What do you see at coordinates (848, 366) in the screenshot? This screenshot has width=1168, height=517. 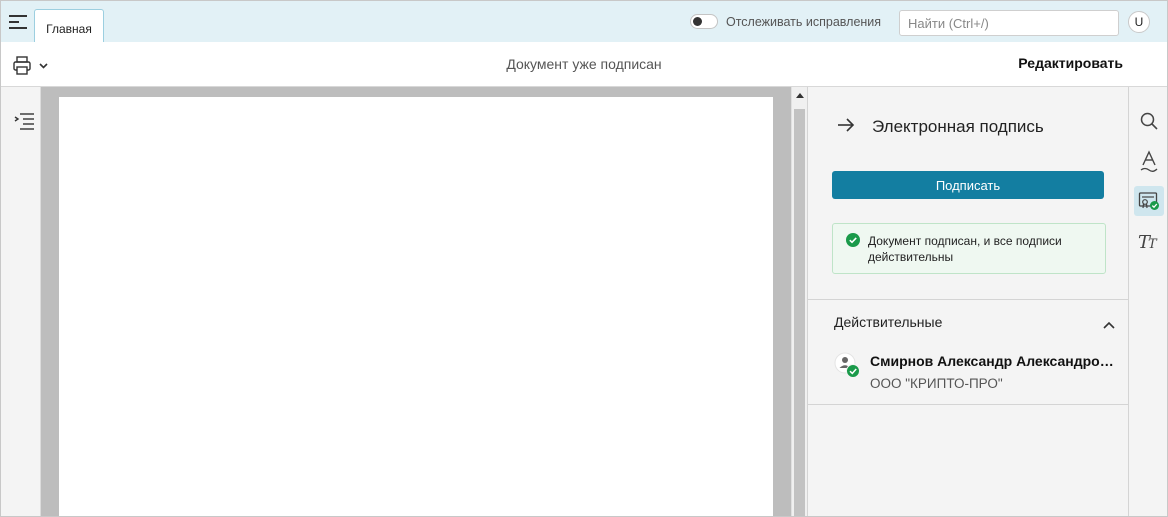 I see `signer-verified-icon` at bounding box center [848, 366].